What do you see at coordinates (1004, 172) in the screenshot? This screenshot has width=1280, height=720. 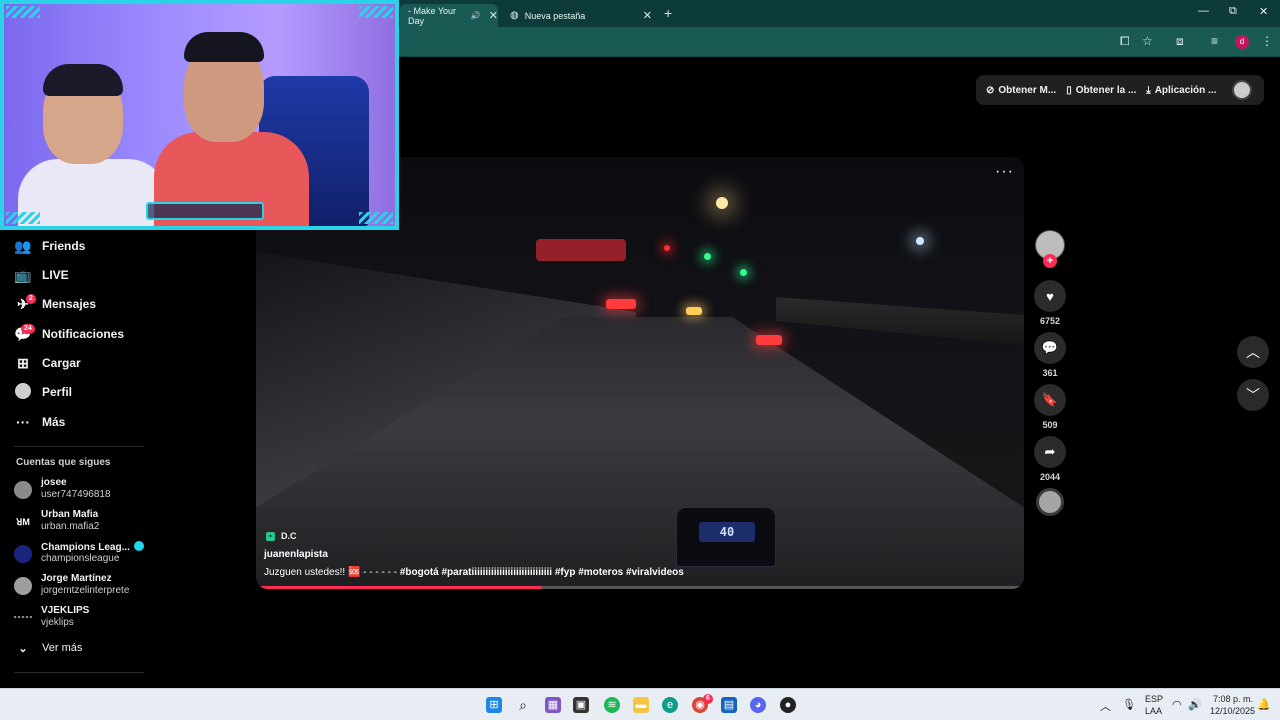 I see `more-options-icon: ···` at bounding box center [1004, 172].